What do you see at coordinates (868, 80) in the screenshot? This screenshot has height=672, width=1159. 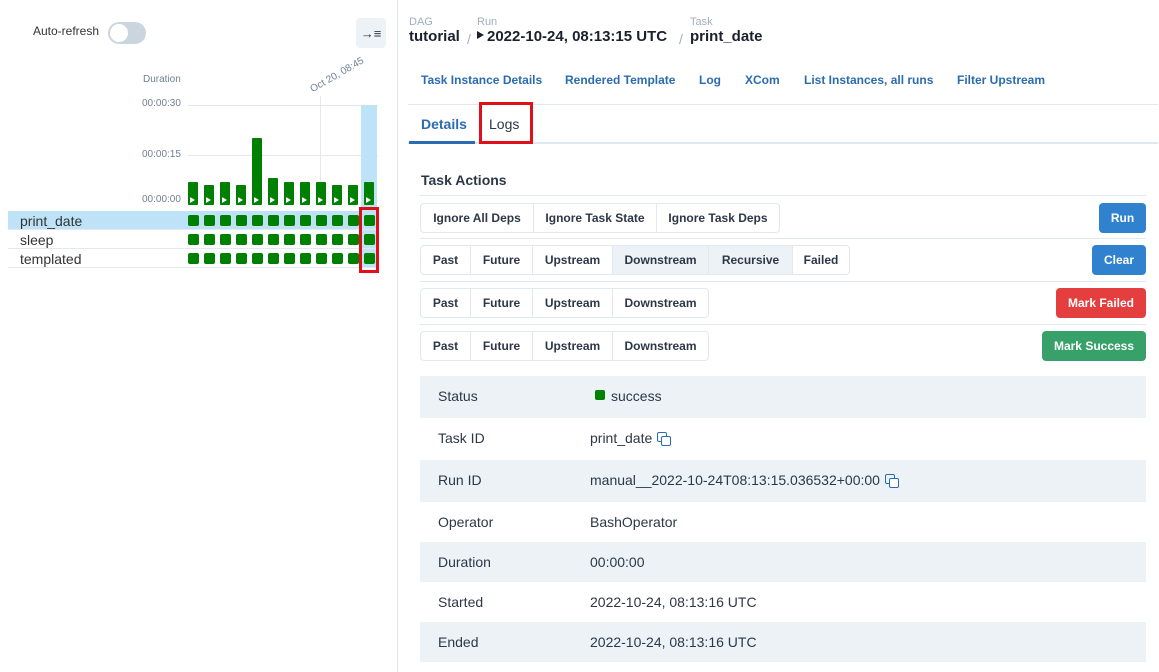 I see `link-list-instances: List Instances, all runs` at bounding box center [868, 80].